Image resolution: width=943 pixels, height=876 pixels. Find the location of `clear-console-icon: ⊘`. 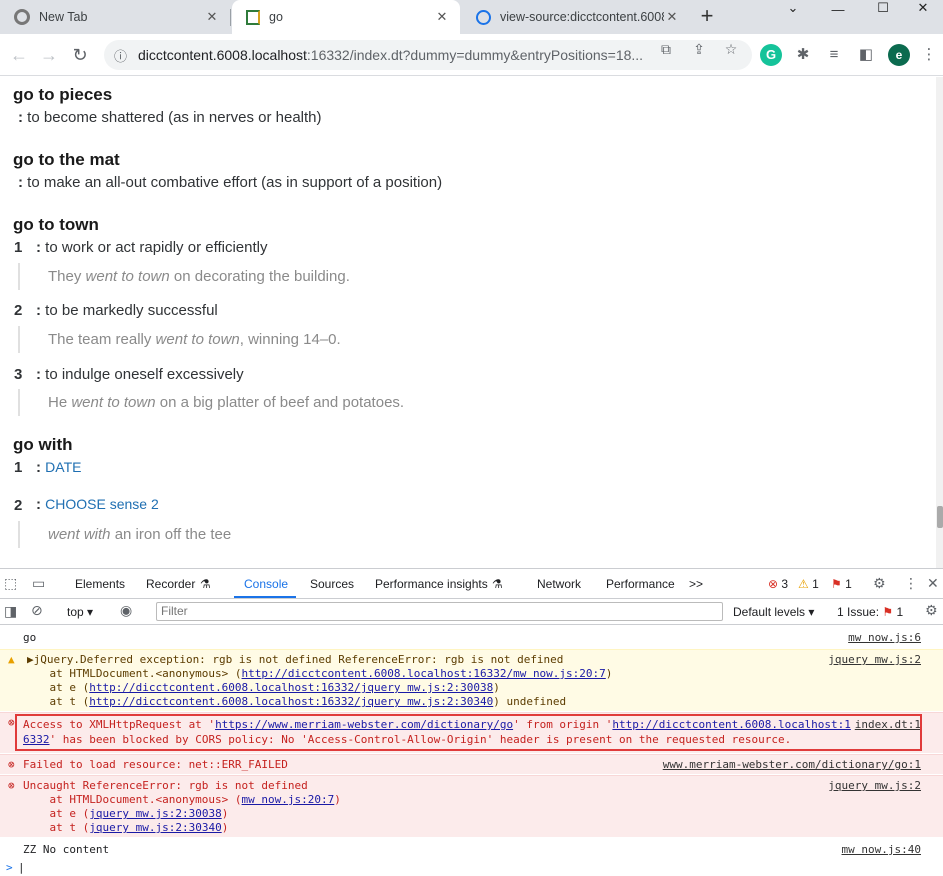

clear-console-icon: ⊘ is located at coordinates (37, 610).